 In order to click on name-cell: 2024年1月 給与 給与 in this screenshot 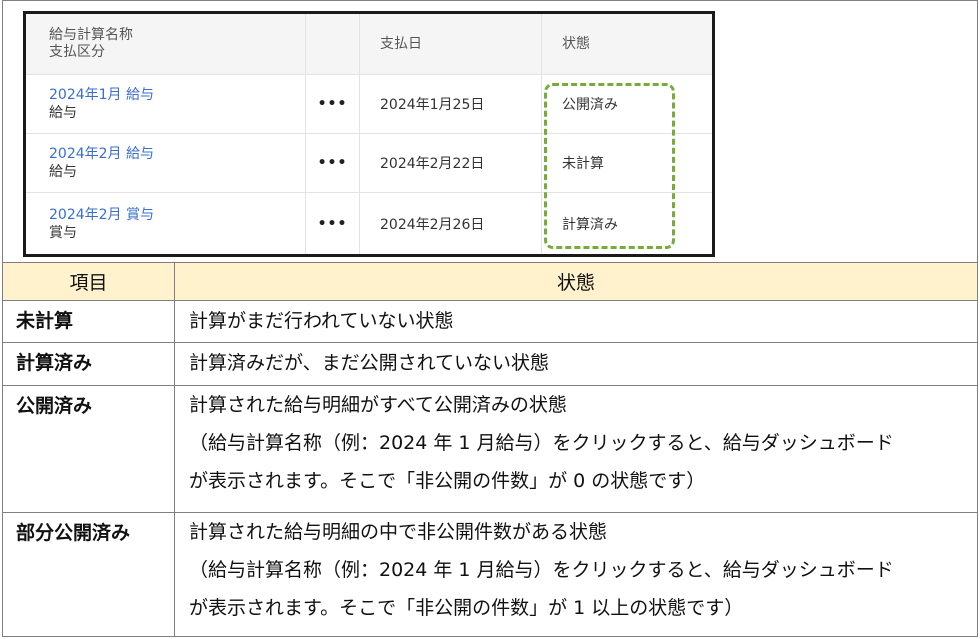, I will do `click(166, 104)`.